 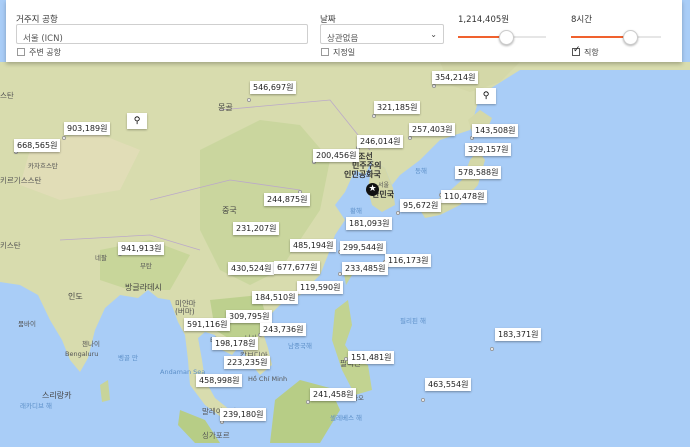 I want to click on map-label-myanmar2: (버마), so click(x=185, y=311).